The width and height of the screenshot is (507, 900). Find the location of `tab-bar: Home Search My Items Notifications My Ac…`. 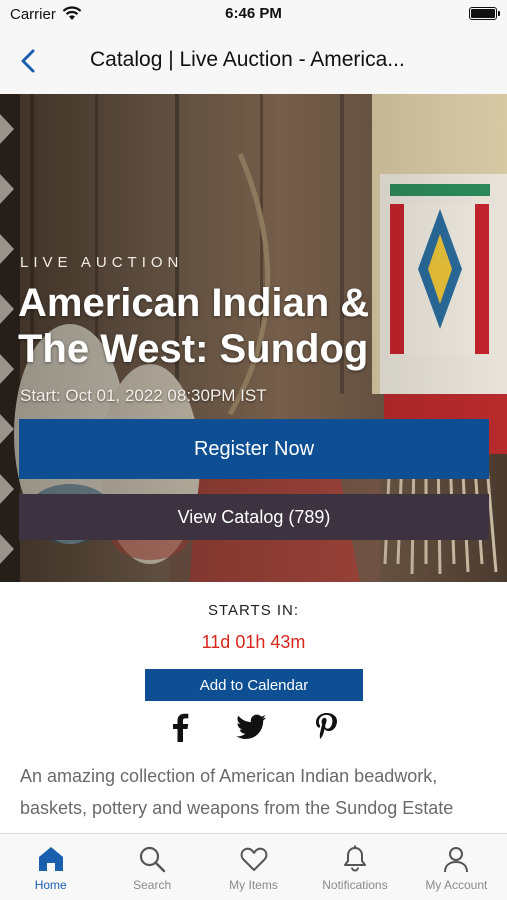

tab-bar: Home Search My Items Notifications My Ac… is located at coordinates (253, 866).